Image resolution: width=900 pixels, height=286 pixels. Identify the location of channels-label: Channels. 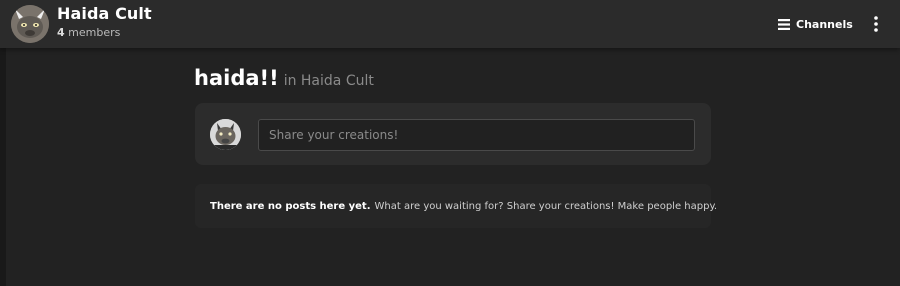
(824, 24).